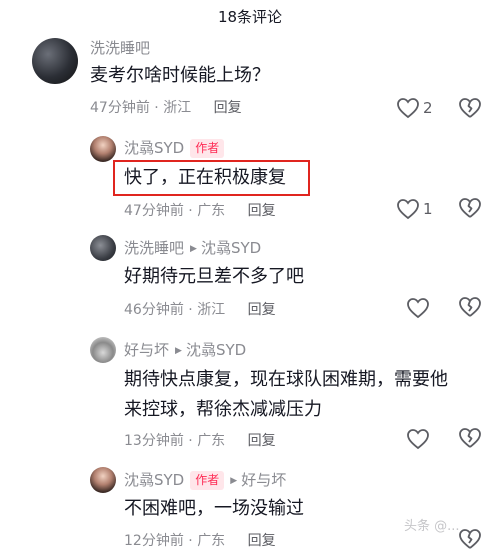  I want to click on comment-username: 好与坏 ▶ 沈骉SYD, so click(185, 349).